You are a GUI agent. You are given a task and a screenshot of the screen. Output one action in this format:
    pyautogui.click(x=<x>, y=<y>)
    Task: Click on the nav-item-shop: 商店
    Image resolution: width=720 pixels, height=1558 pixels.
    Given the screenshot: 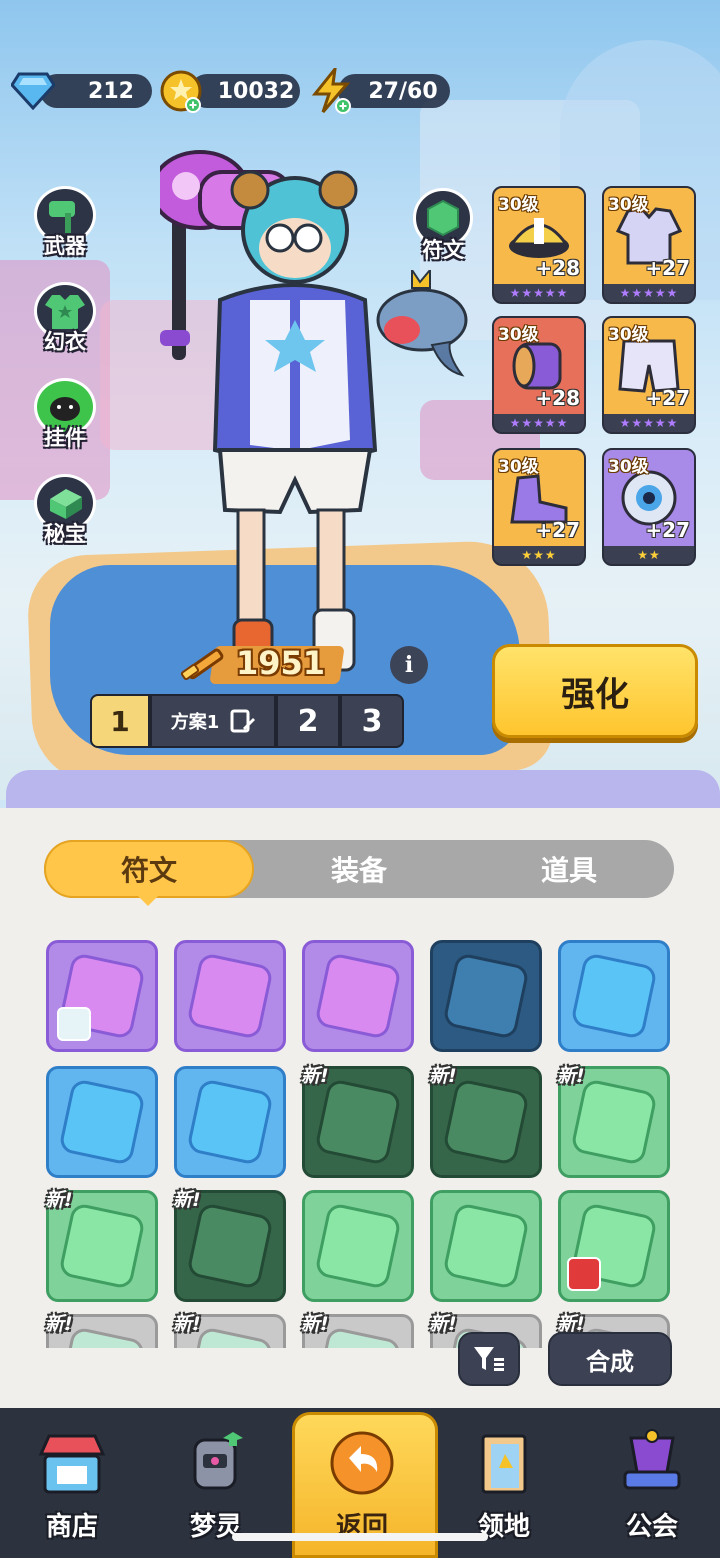 What is the action you would take?
    pyautogui.click(x=72, y=1485)
    